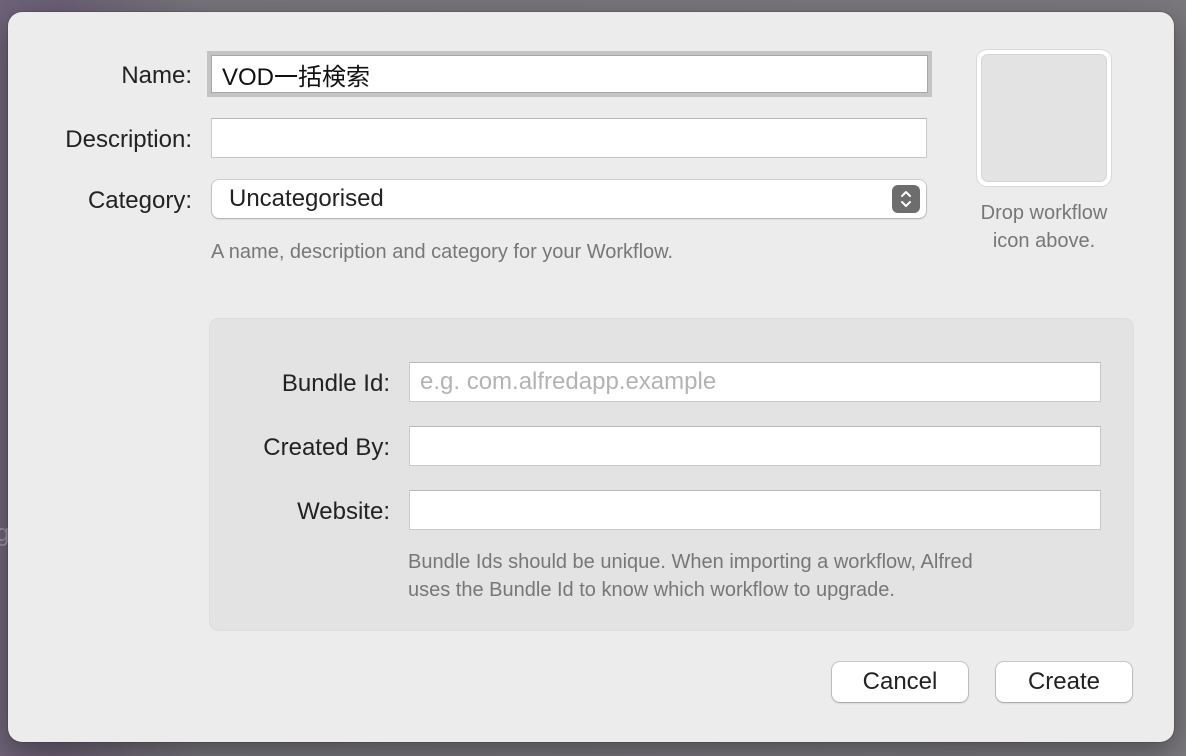 This screenshot has width=1186, height=756. Describe the element at coordinates (343, 511) in the screenshot. I see `website-label: Website:` at that location.